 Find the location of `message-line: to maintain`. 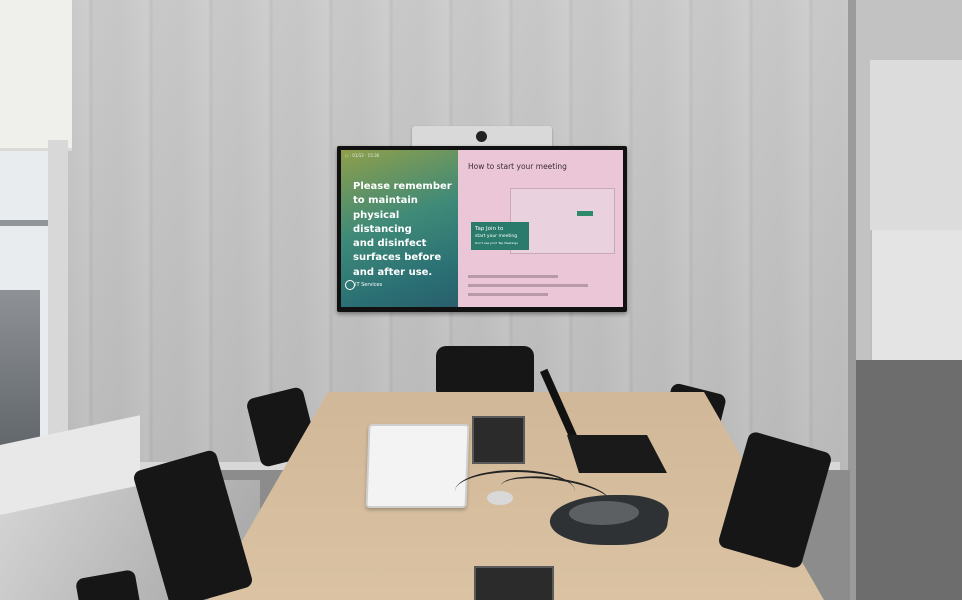

message-line: to maintain is located at coordinates (385, 201).